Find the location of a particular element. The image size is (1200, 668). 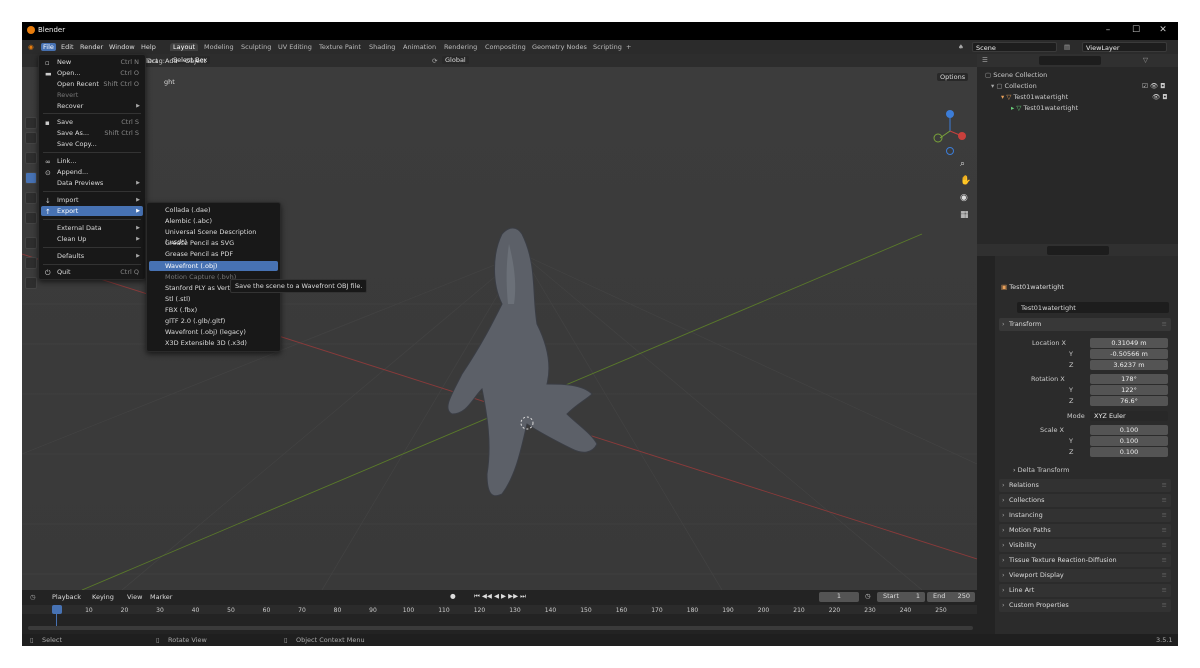

file-menu-recover: Recover ▶ is located at coordinates (92, 106).